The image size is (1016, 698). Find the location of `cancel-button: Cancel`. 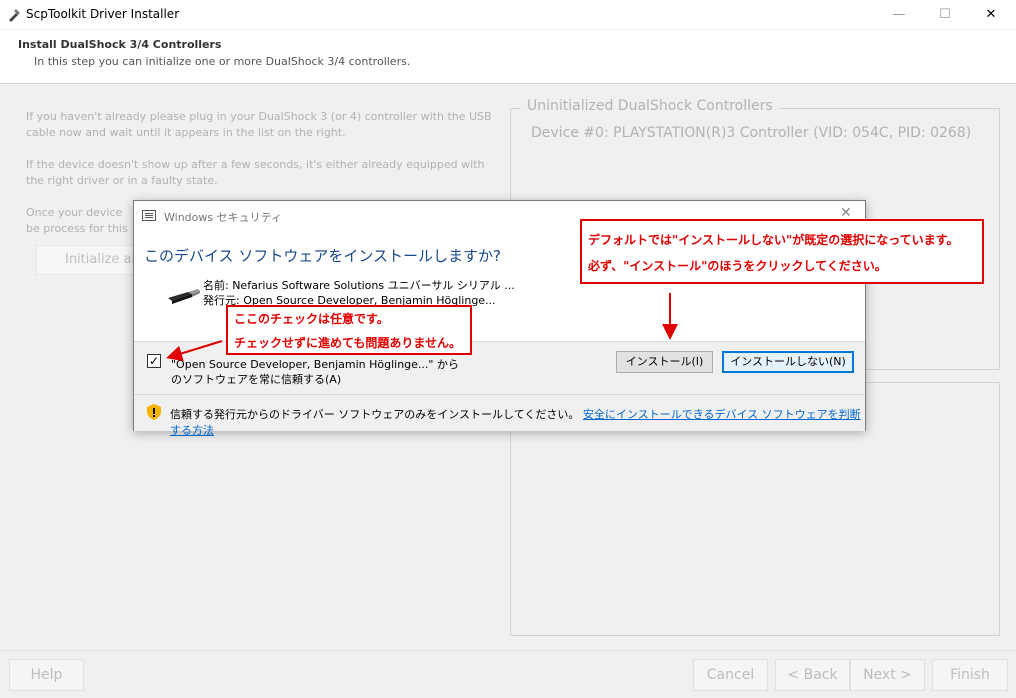

cancel-button: Cancel is located at coordinates (730, 675).